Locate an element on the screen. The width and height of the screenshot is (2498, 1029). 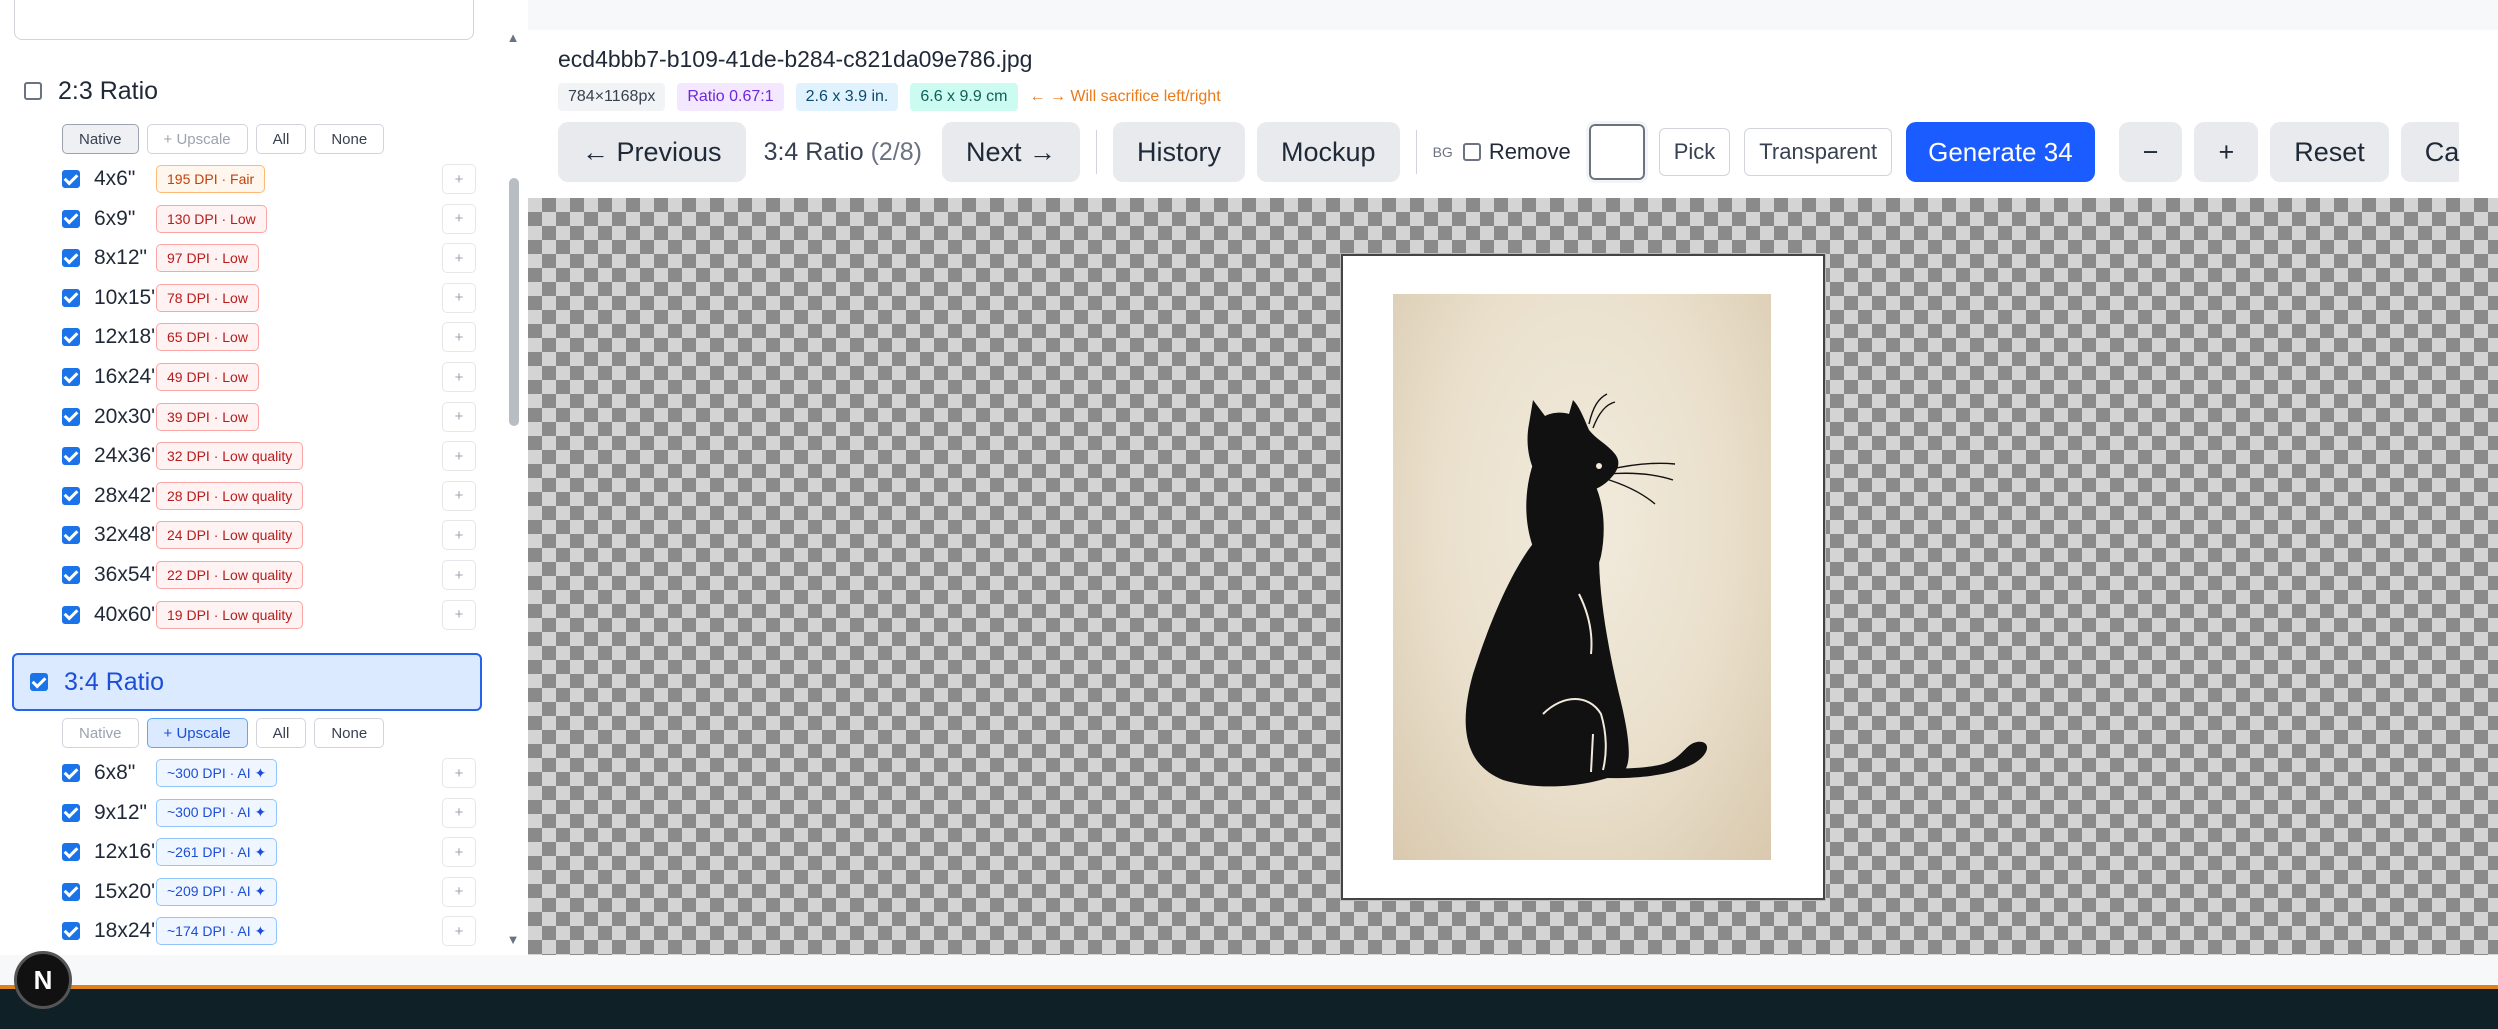
dpi-quality-badge: 39 DPI · Low is located at coordinates (207, 416).